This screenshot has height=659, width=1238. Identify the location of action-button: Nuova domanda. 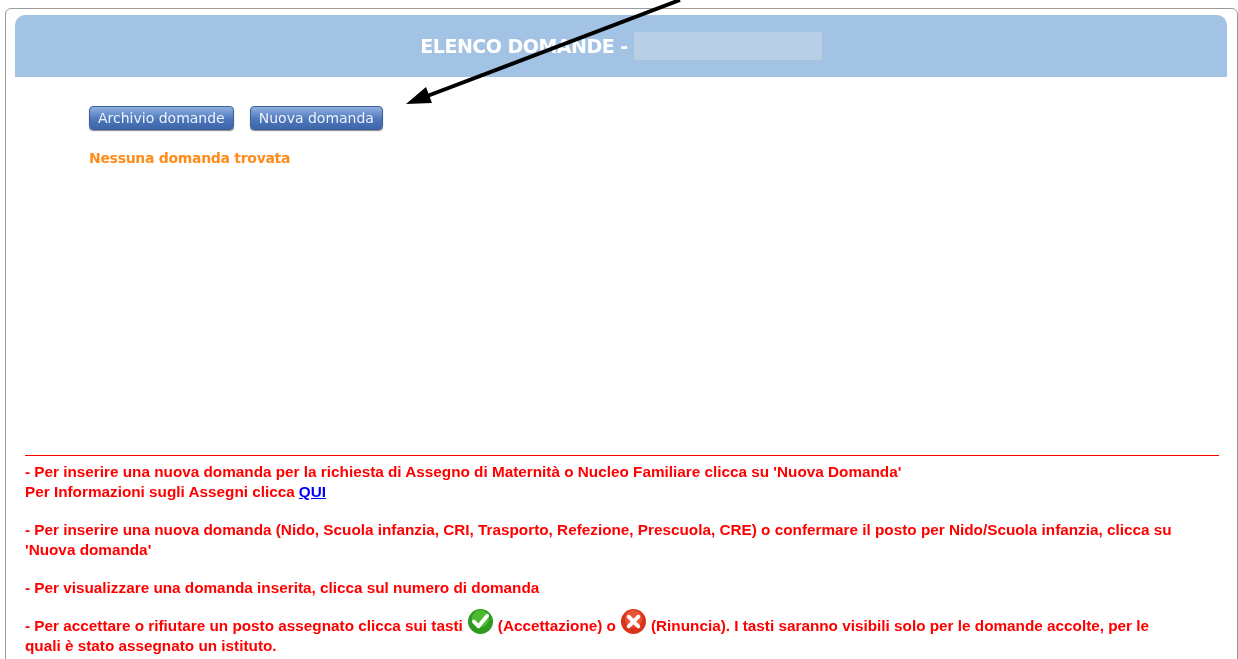
(316, 118).